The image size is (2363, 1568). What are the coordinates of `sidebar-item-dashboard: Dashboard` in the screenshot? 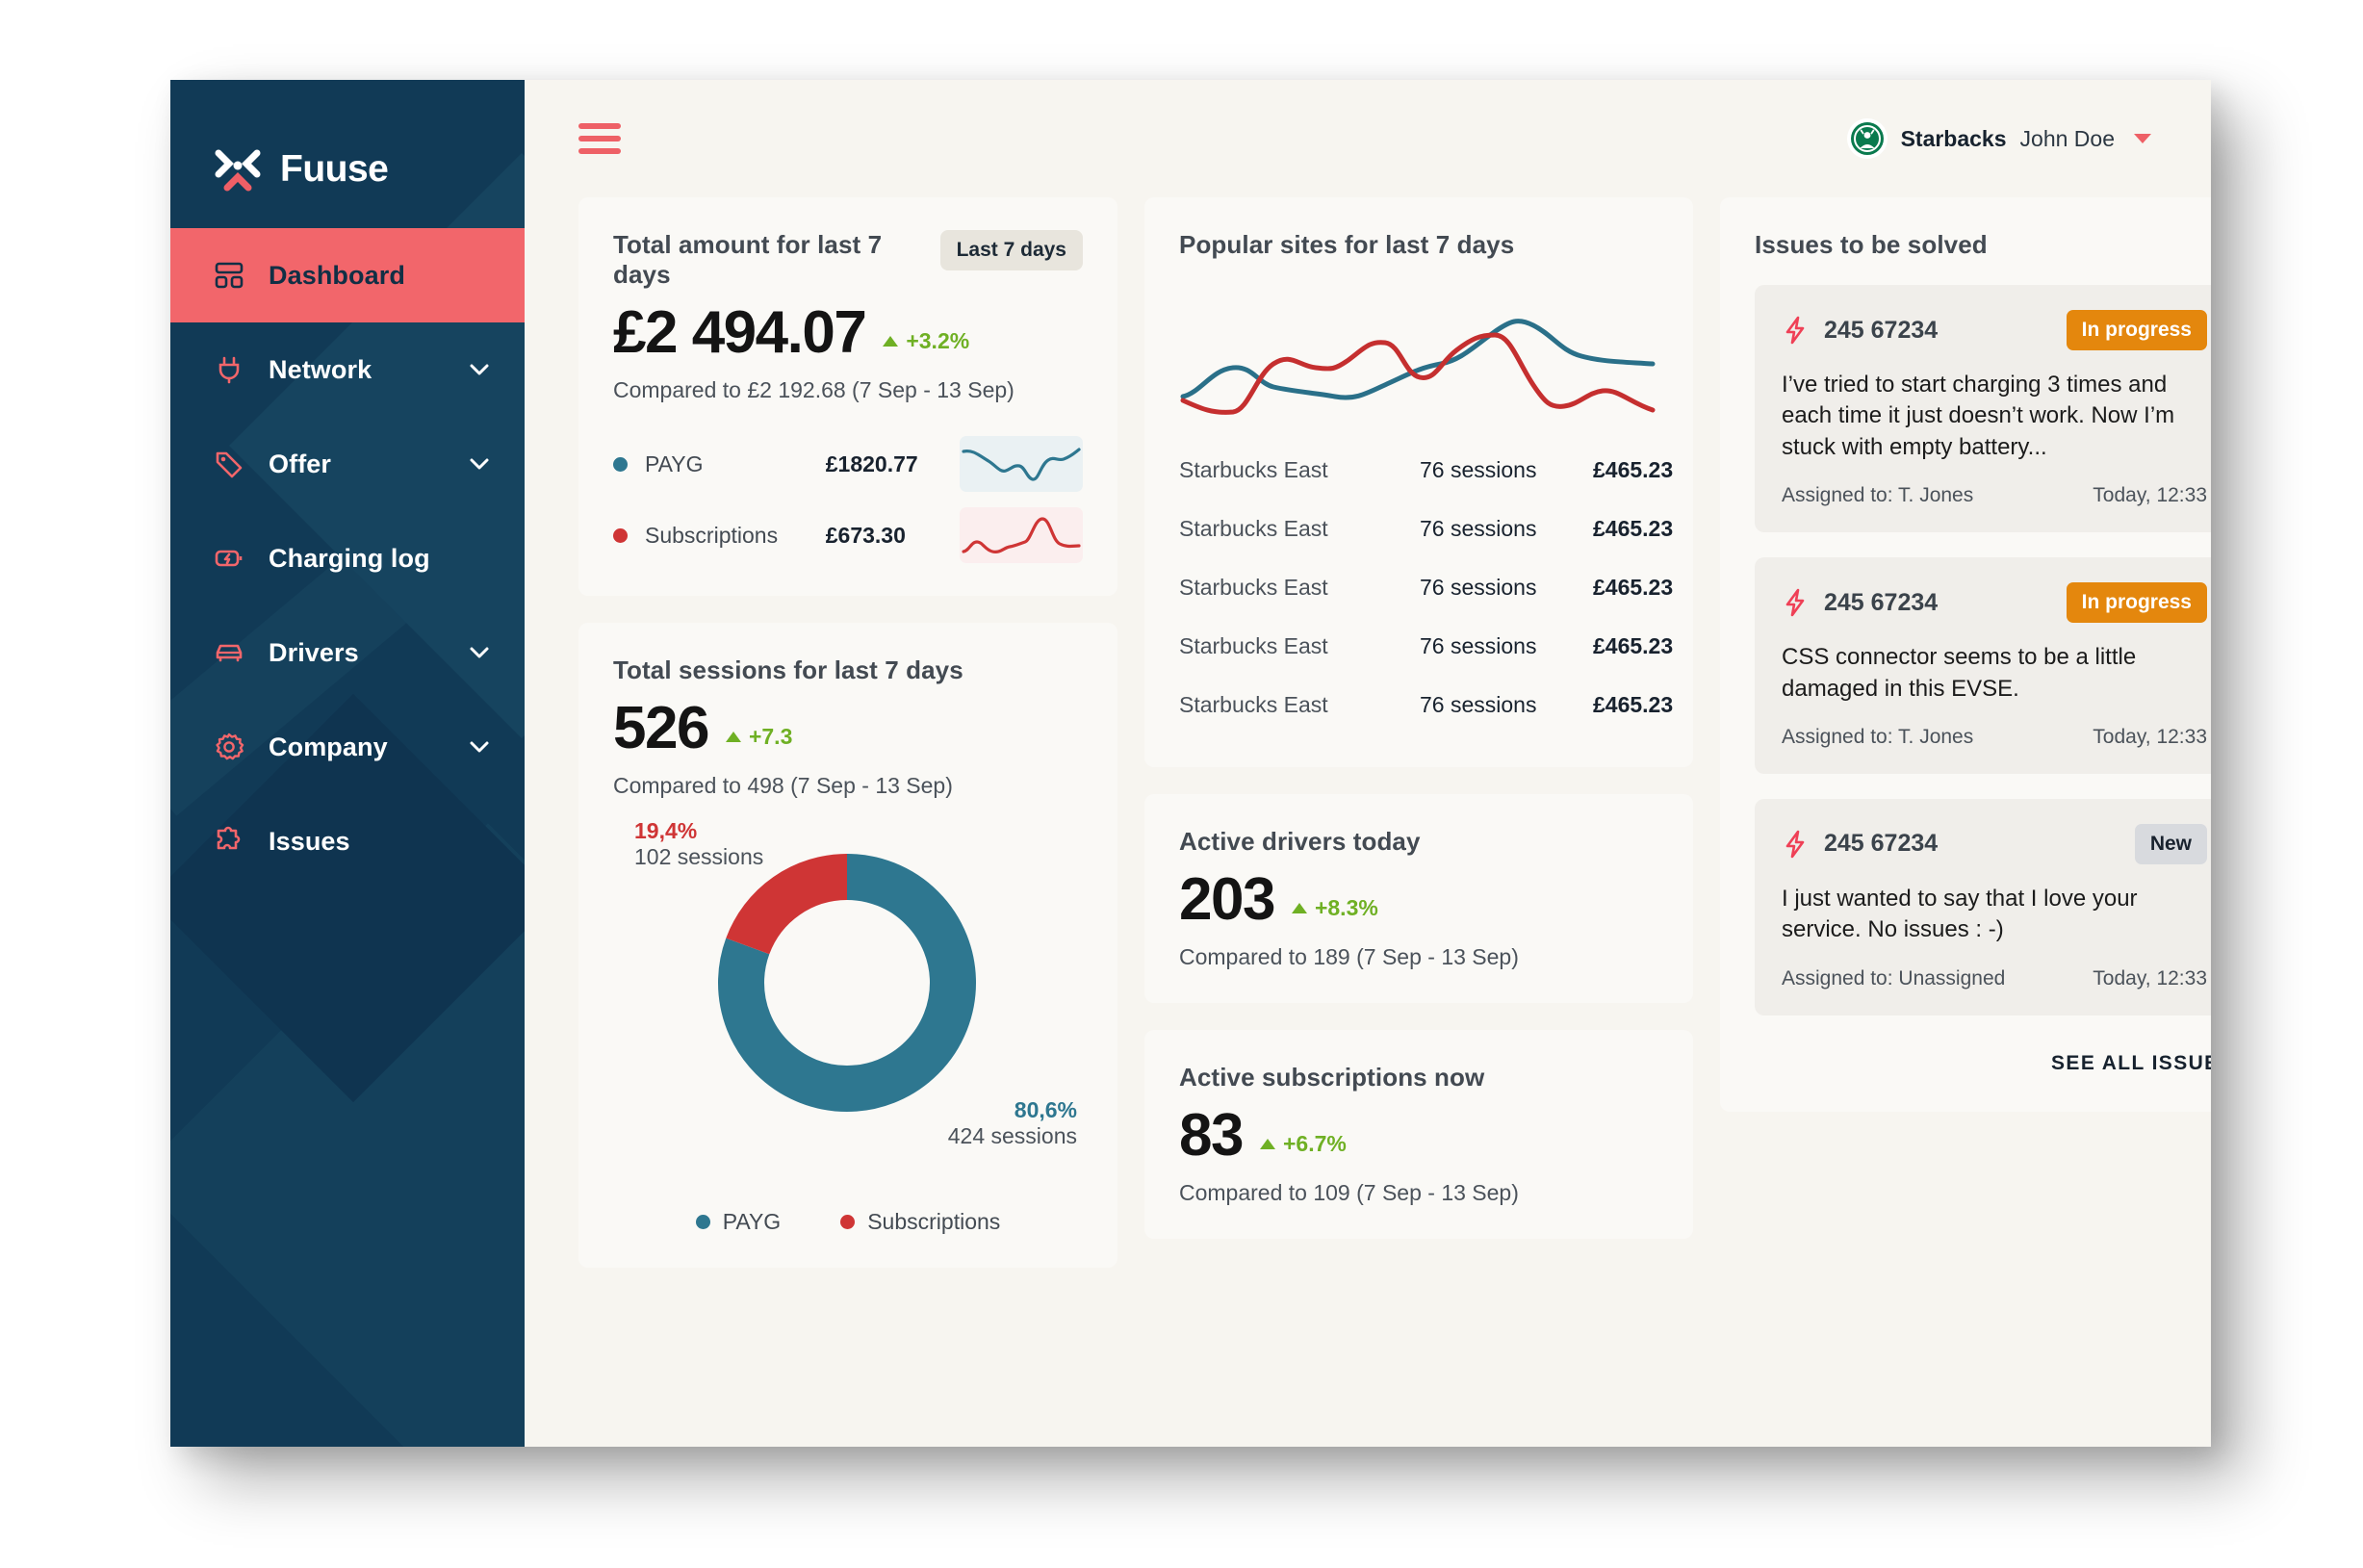 It's located at (347, 275).